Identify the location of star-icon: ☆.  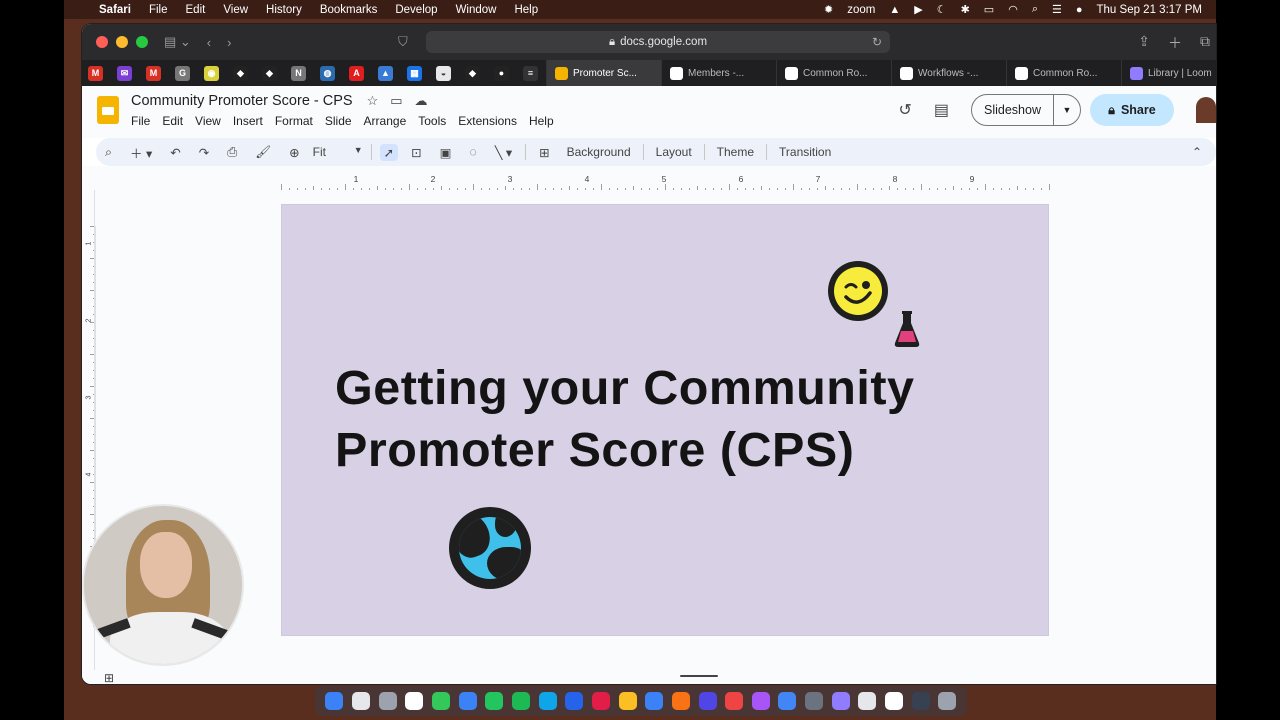
(373, 101).